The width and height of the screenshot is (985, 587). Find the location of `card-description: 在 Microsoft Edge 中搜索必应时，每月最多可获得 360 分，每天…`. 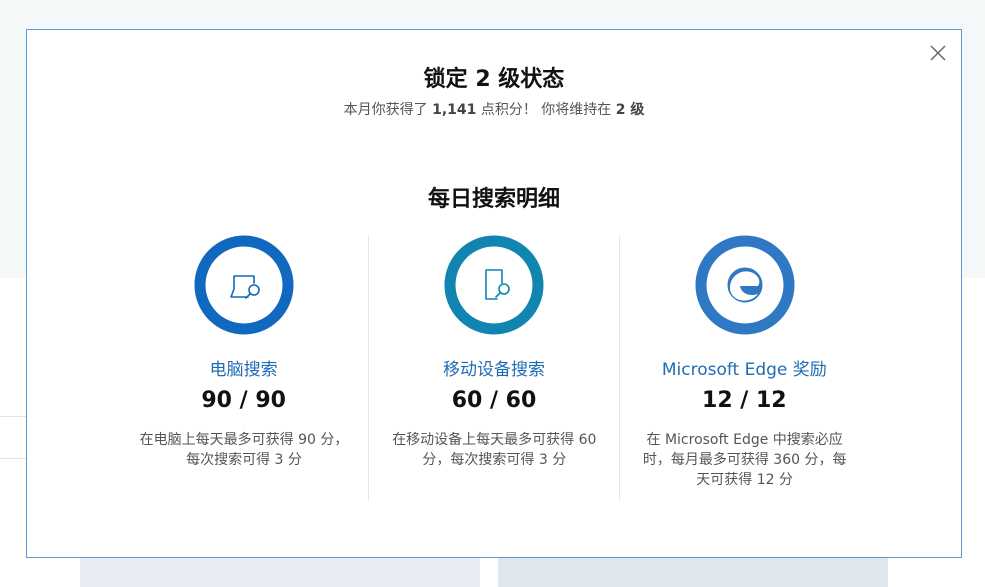

card-description: 在 Microsoft Edge 中搜索必应时，每月最多可获得 360 分，每天… is located at coordinates (744, 460).